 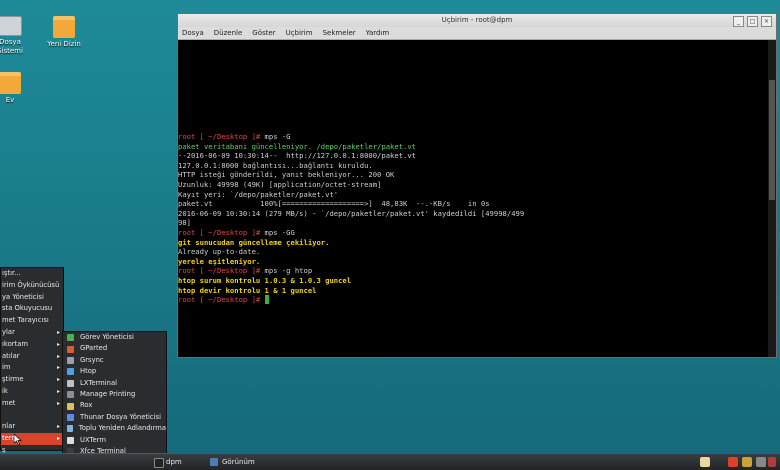 I want to click on app-menu-item-label: irim Öykünücüsü, so click(x=31, y=284).